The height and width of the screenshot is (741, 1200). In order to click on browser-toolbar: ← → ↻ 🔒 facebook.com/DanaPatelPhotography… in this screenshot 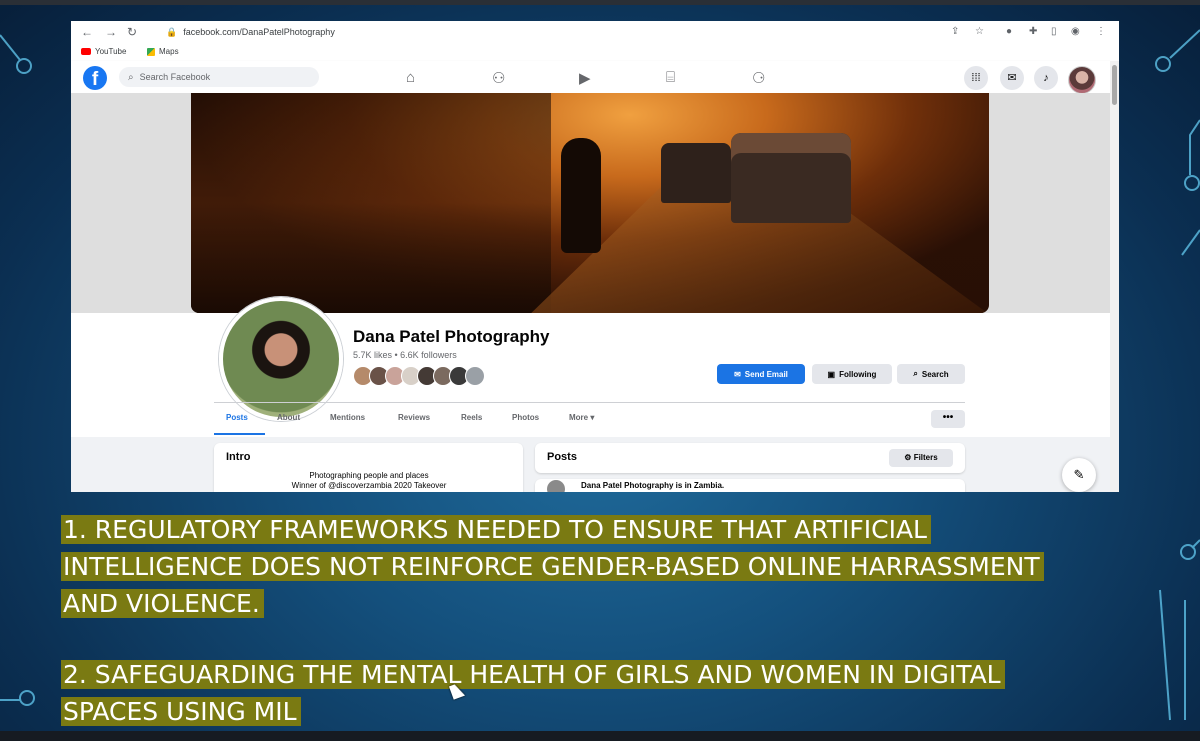, I will do `click(595, 33)`.